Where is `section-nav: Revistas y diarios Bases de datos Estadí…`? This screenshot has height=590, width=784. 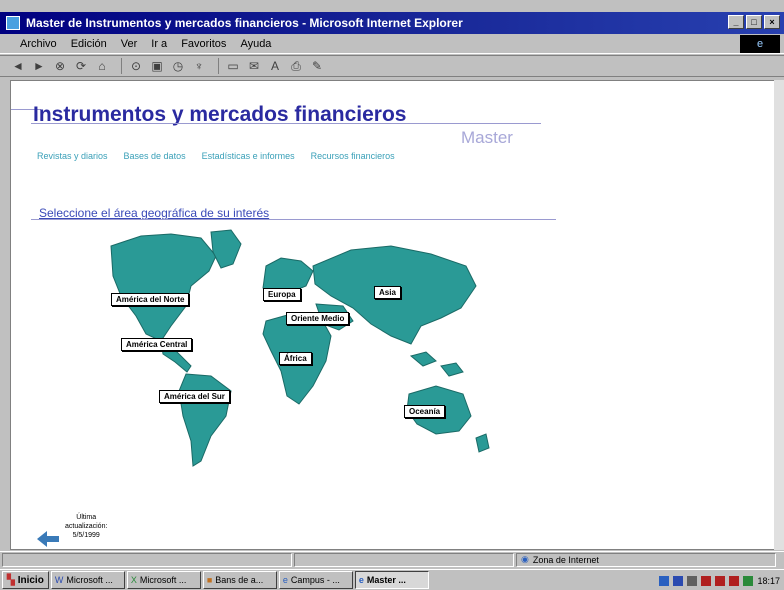 section-nav: Revistas y diarios Bases de datos Estadí… is located at coordinates (216, 156).